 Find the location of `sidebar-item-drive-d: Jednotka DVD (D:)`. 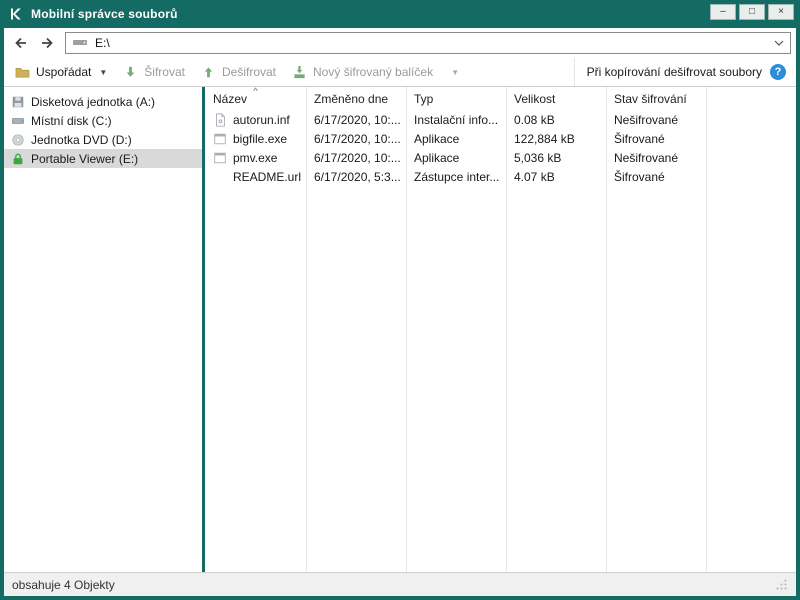

sidebar-item-drive-d: Jednotka DVD (D:) is located at coordinates (103, 139).